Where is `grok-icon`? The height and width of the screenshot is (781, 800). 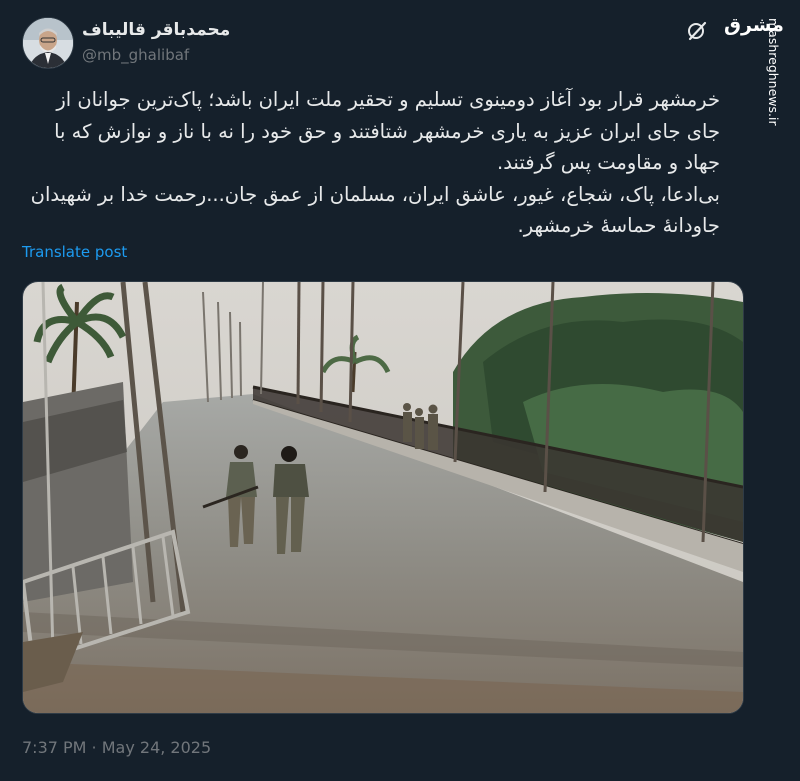 grok-icon is located at coordinates (697, 31).